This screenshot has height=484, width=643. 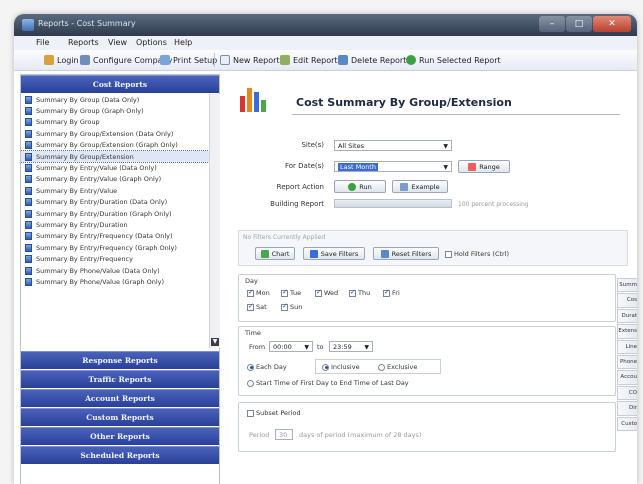 What do you see at coordinates (579, 24) in the screenshot?
I see `maximize-button: □` at bounding box center [579, 24].